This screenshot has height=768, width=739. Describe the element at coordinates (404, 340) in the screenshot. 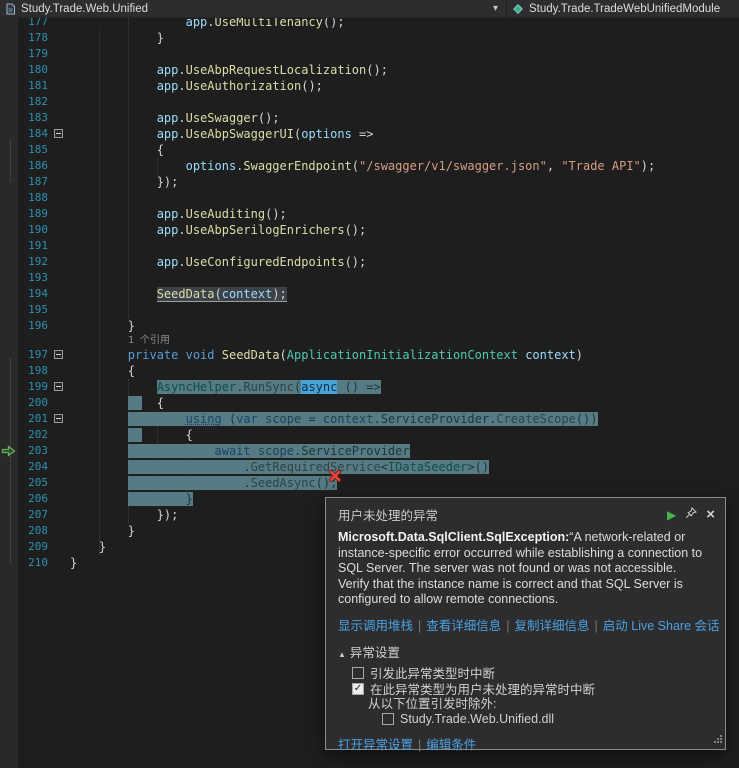

I see `codelens-references: 1 个引用` at that location.